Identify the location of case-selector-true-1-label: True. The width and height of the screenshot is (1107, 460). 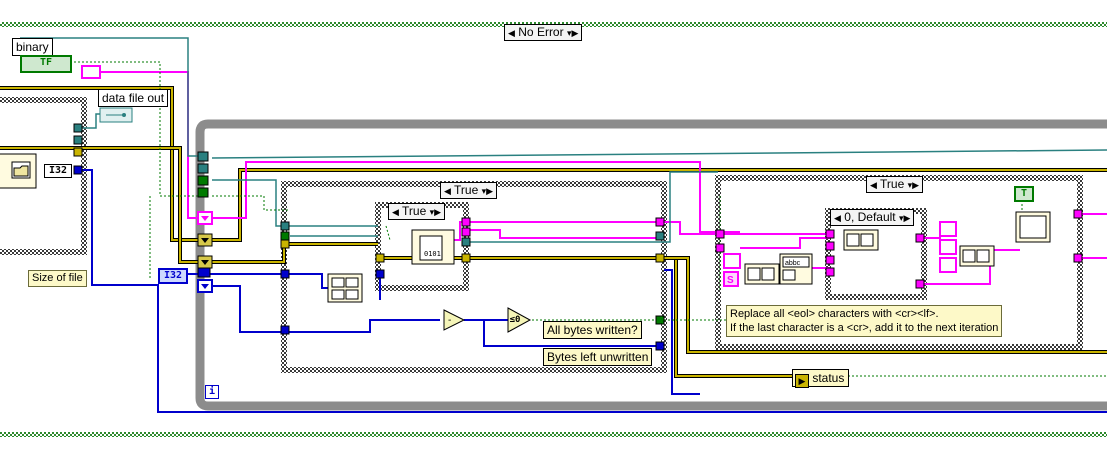
(466, 190).